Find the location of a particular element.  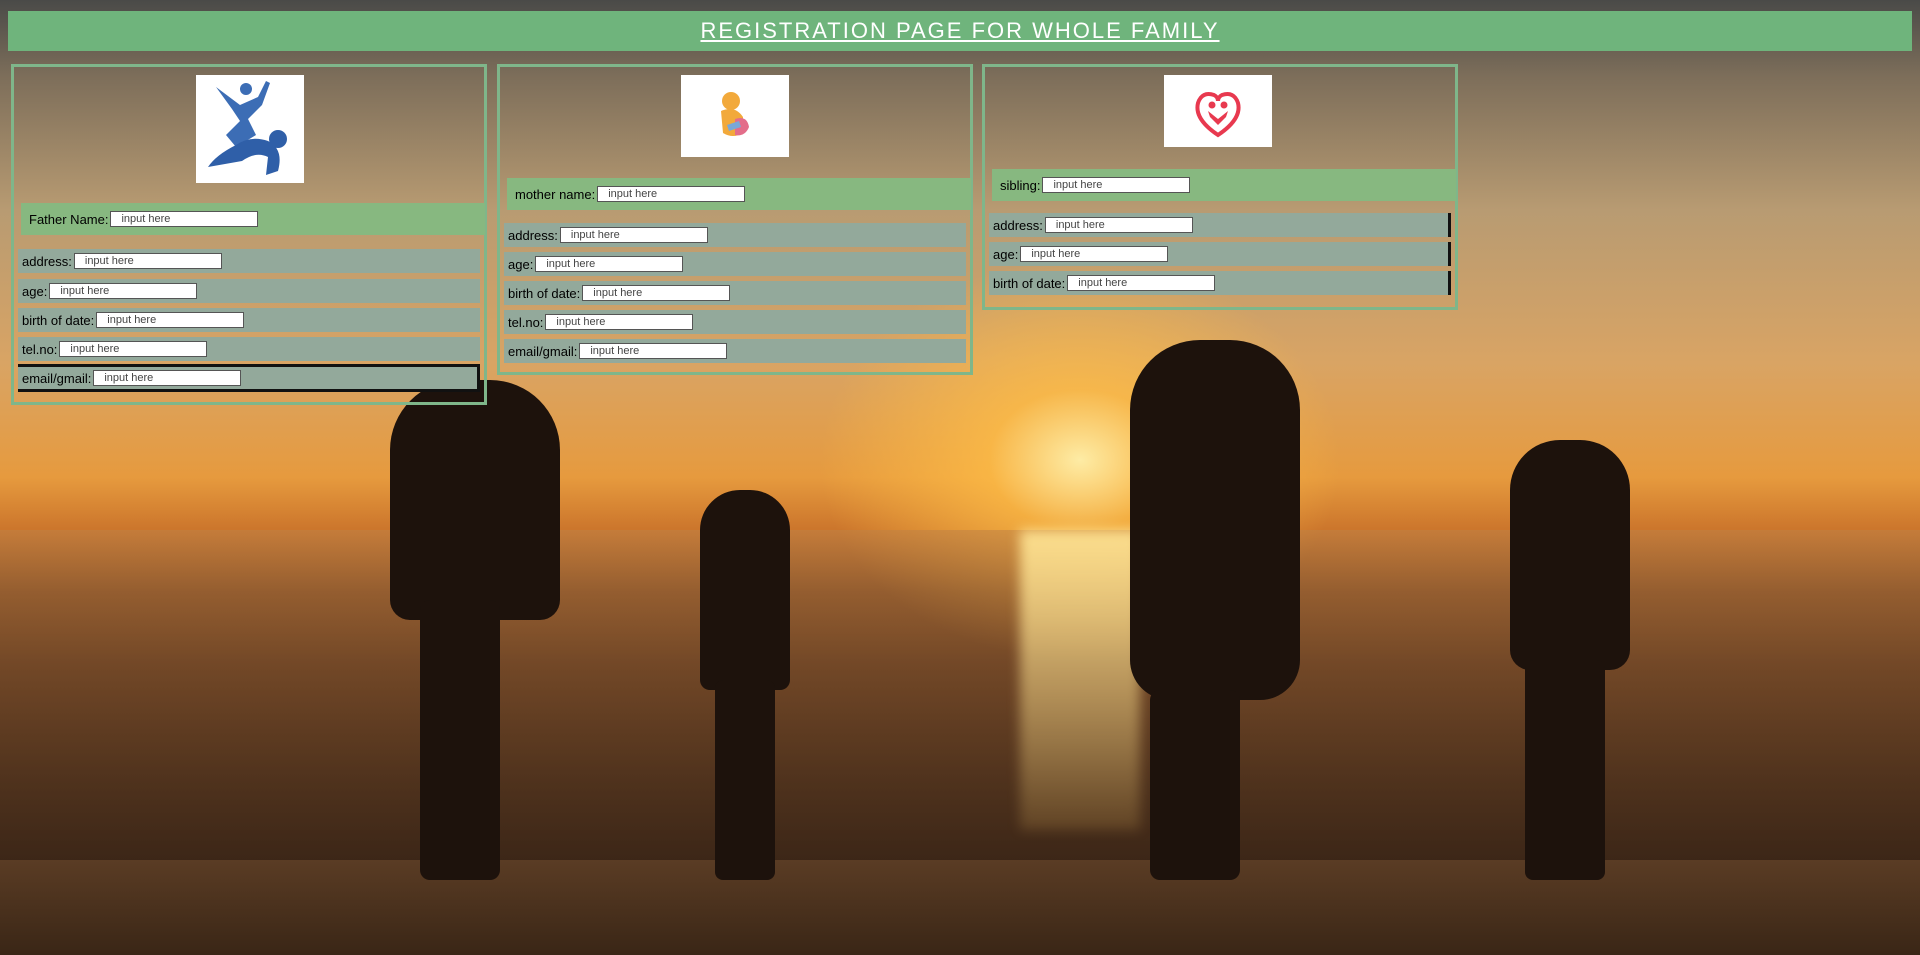

father-logo is located at coordinates (250, 129).